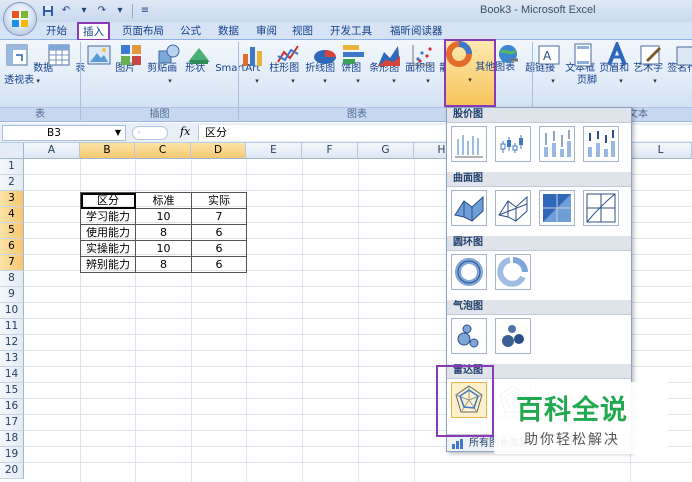 The height and width of the screenshot is (482, 692). Describe the element at coordinates (48, 10) in the screenshot. I see `save-icon` at that location.